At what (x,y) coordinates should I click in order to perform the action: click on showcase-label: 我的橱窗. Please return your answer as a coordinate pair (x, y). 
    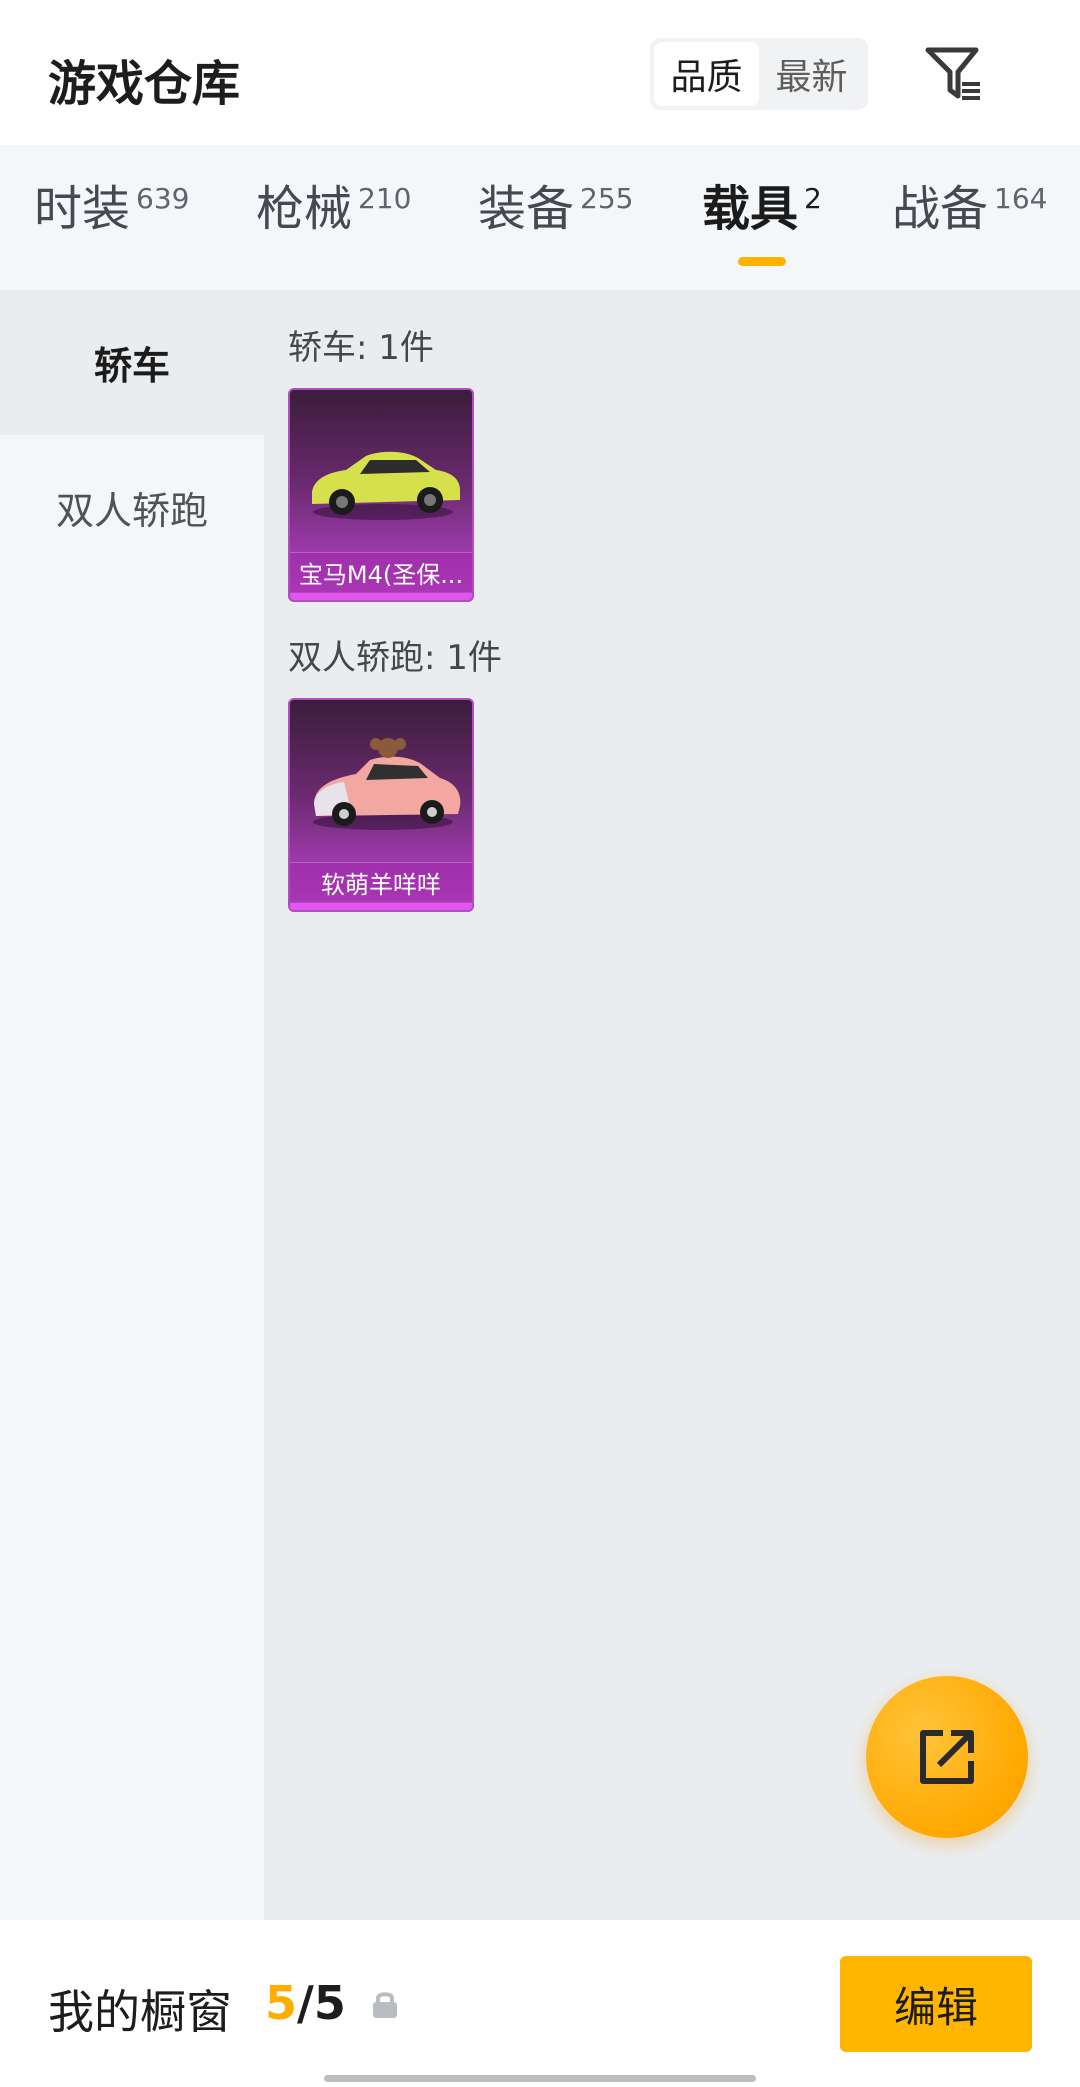
    Looking at the image, I should click on (140, 2012).